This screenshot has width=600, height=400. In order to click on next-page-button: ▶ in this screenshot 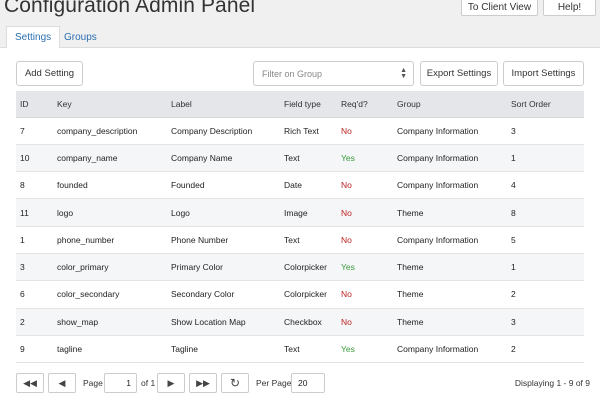, I will do `click(171, 383)`.